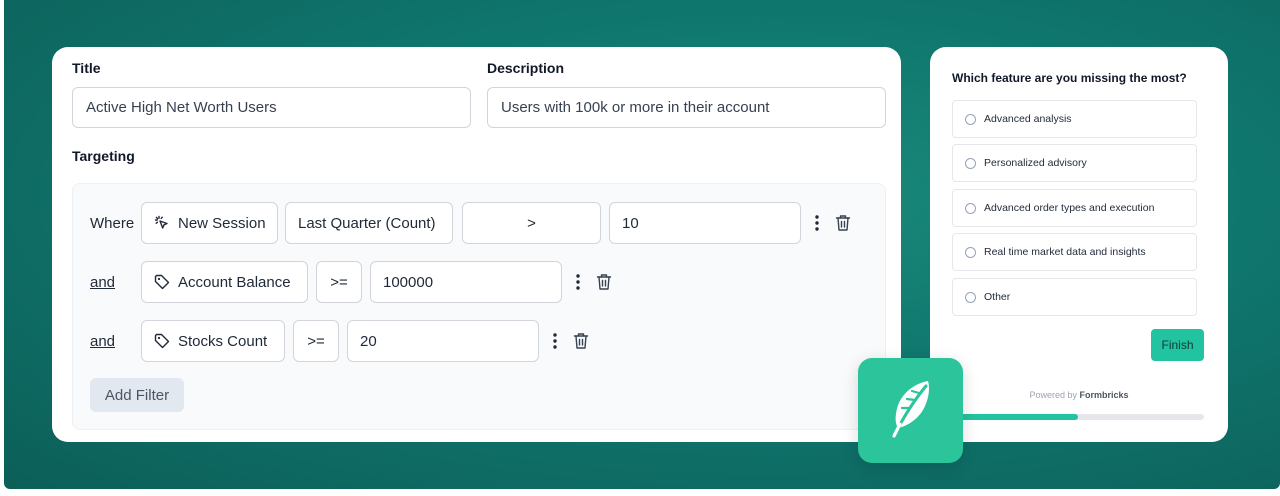 The width and height of the screenshot is (1280, 496). Describe the element at coordinates (1065, 252) in the screenshot. I see `survey-option-label: Real time market data and insights` at that location.